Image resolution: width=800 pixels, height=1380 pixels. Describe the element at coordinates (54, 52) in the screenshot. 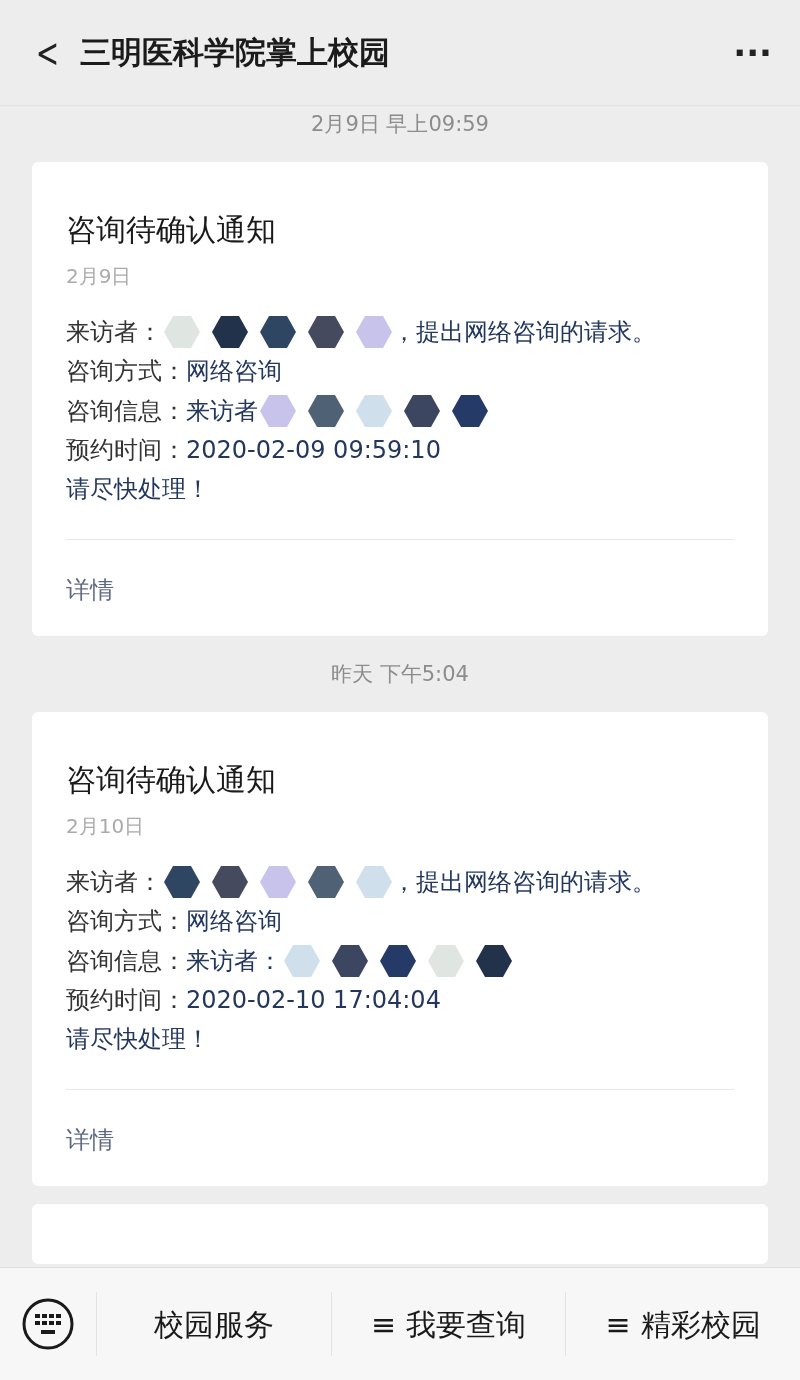

I see `back-button: <` at that location.